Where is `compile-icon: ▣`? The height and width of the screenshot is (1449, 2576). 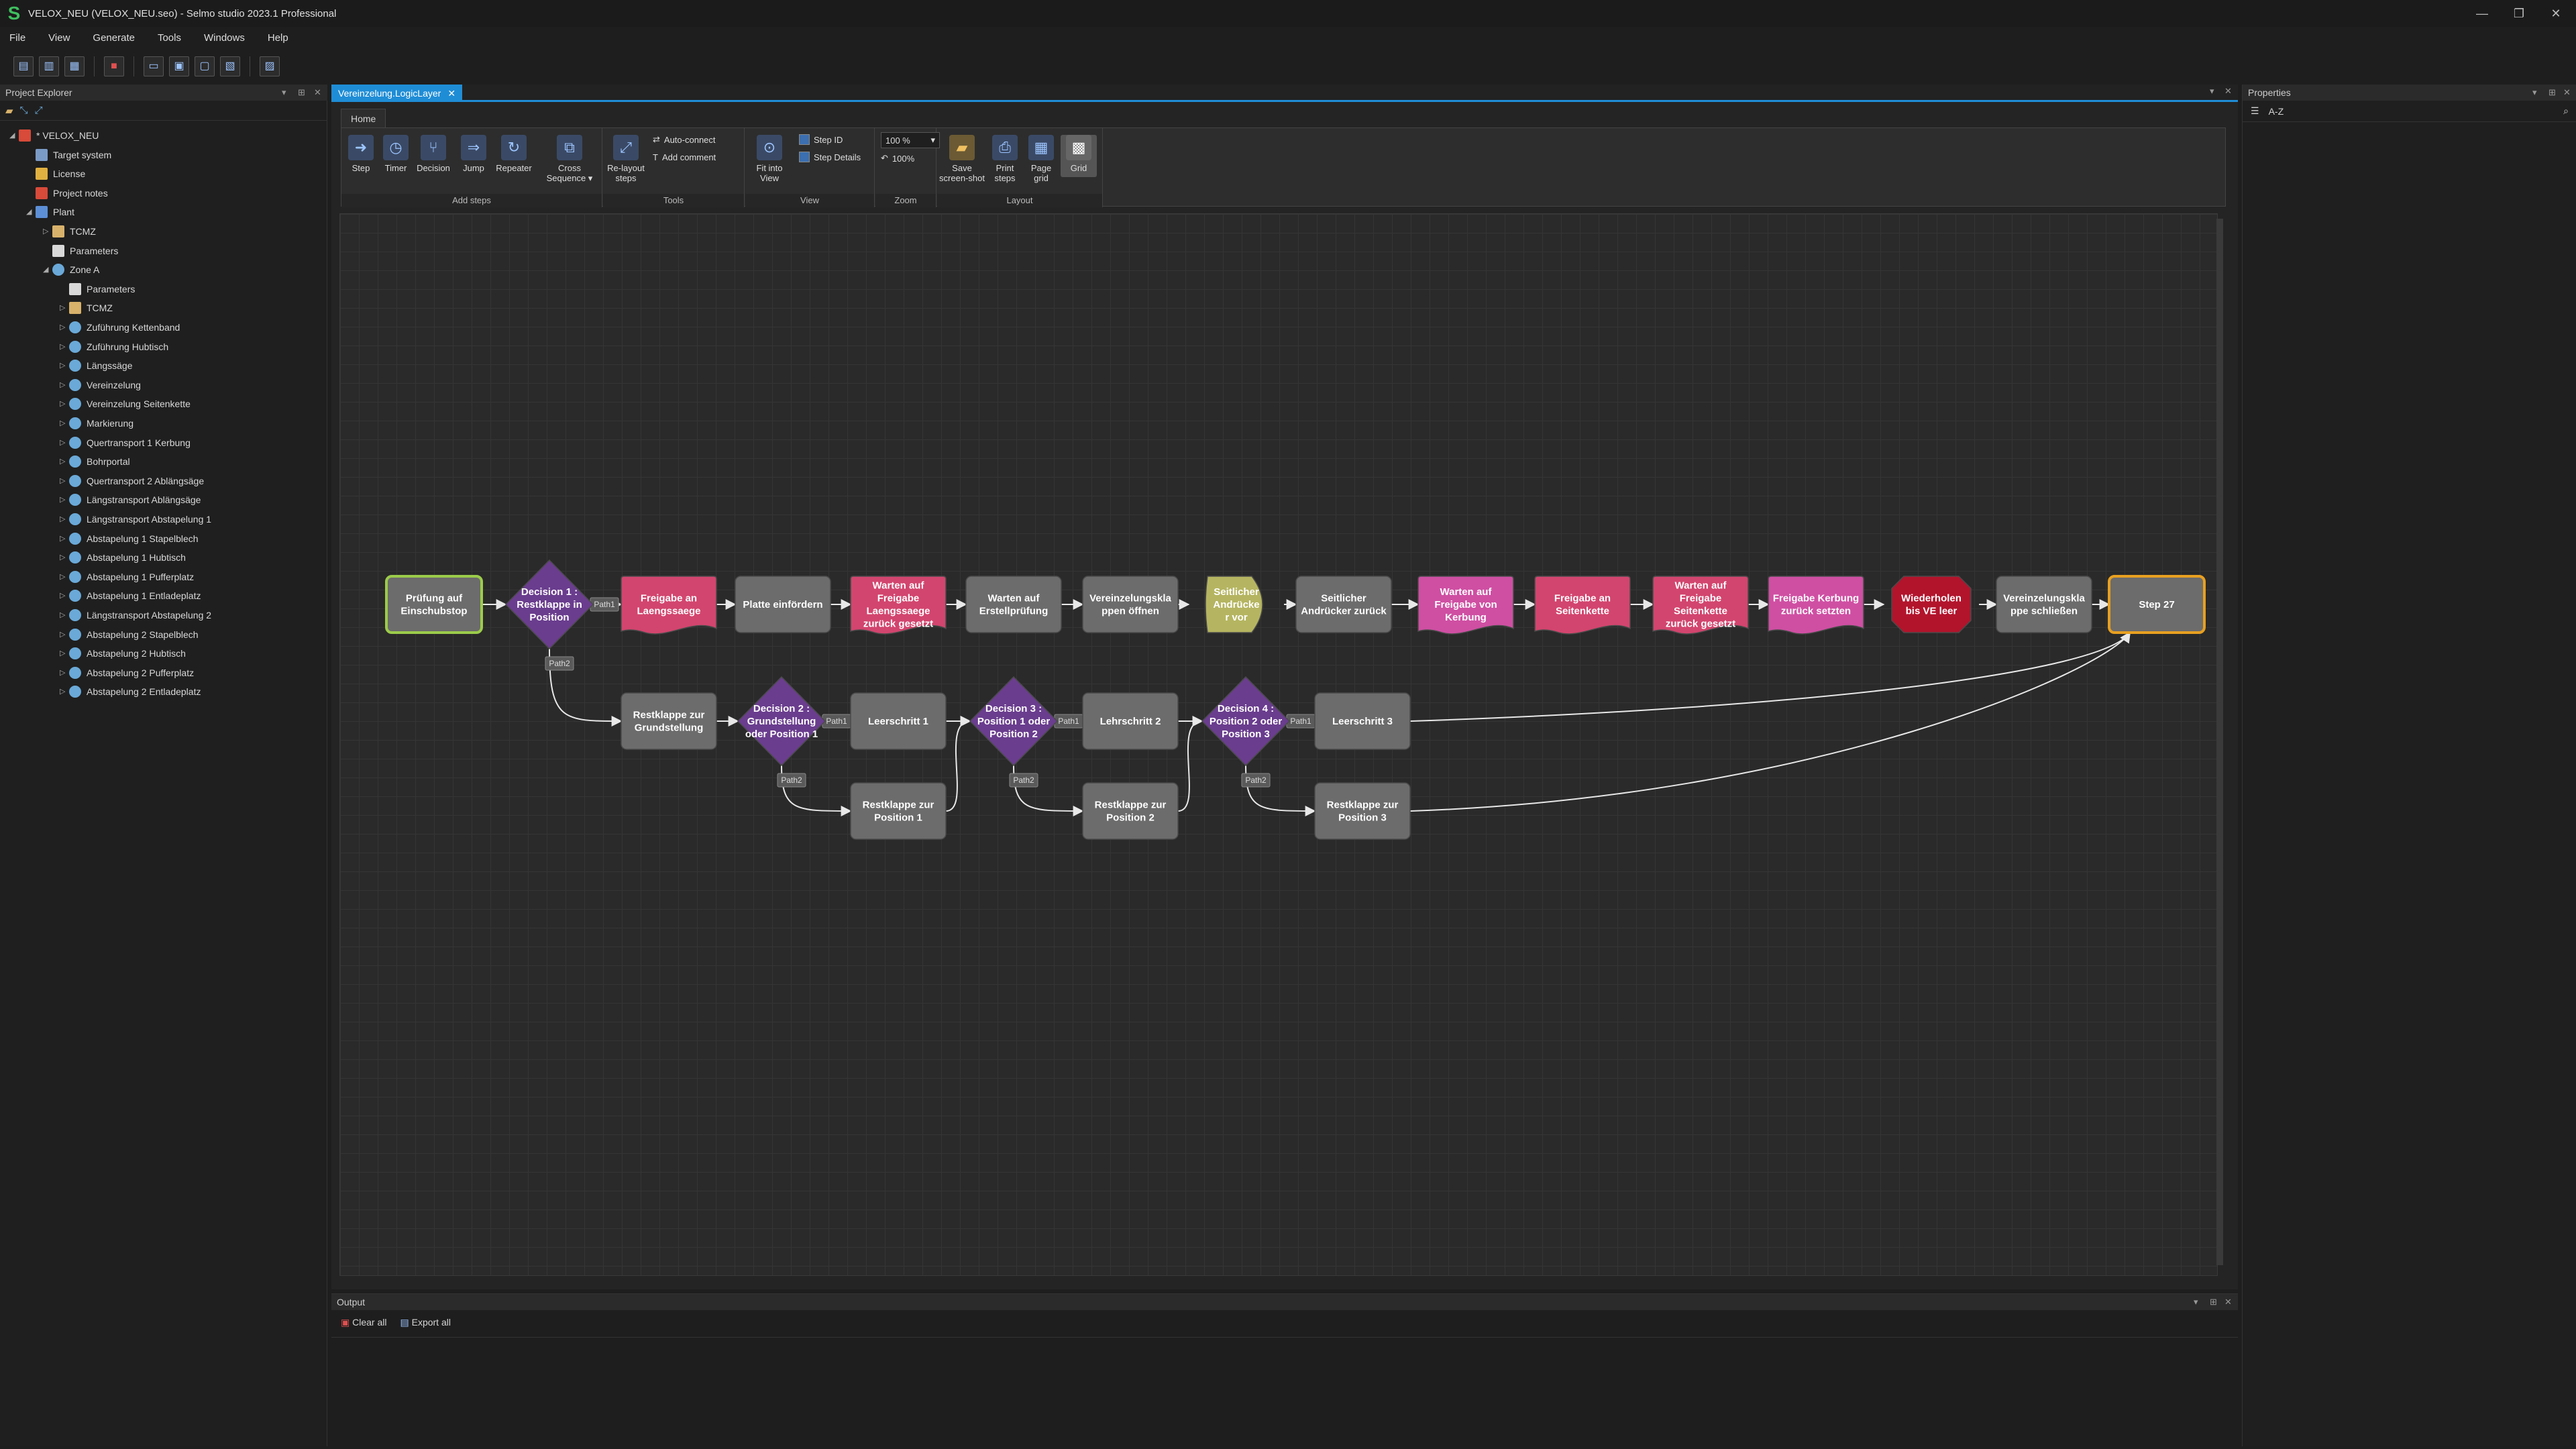 compile-icon: ▣ is located at coordinates (179, 66).